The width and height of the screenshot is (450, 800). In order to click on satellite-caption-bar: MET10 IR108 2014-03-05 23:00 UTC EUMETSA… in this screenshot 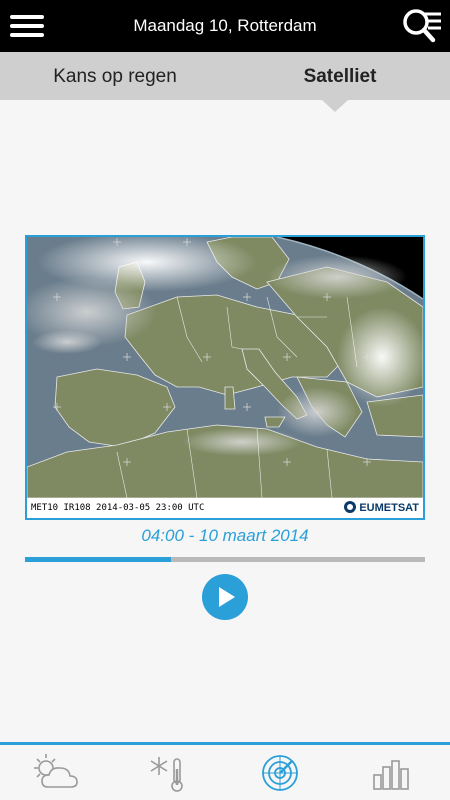, I will do `click(225, 508)`.